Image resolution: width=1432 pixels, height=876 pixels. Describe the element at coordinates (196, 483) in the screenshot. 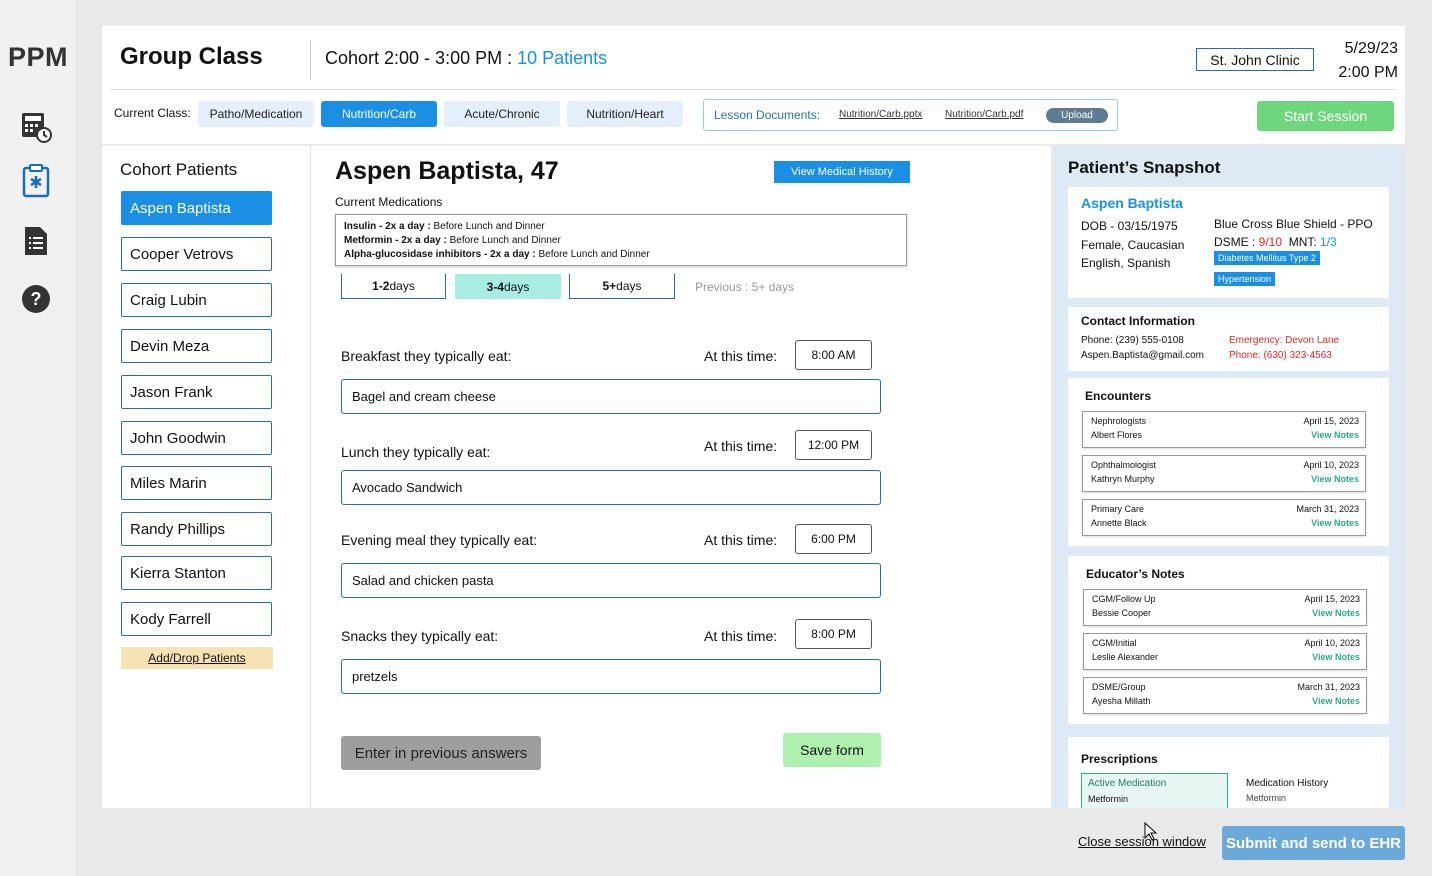

I see `patient-button: Miles Marin` at that location.